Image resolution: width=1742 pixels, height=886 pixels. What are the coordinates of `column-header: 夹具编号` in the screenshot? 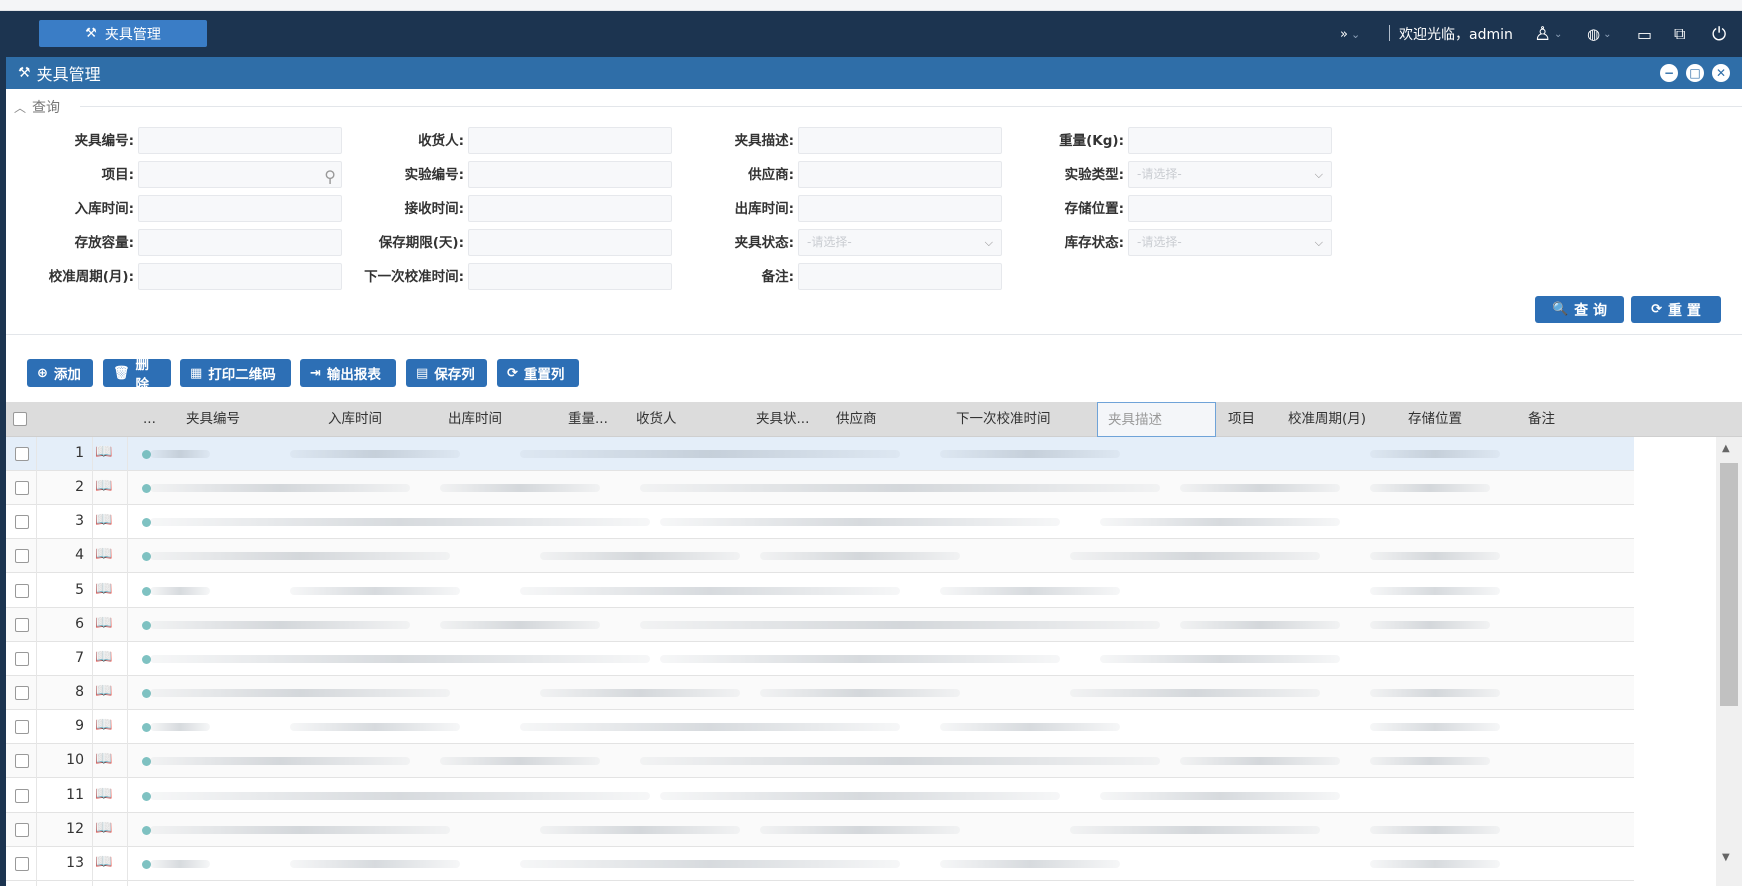 It's located at (213, 419).